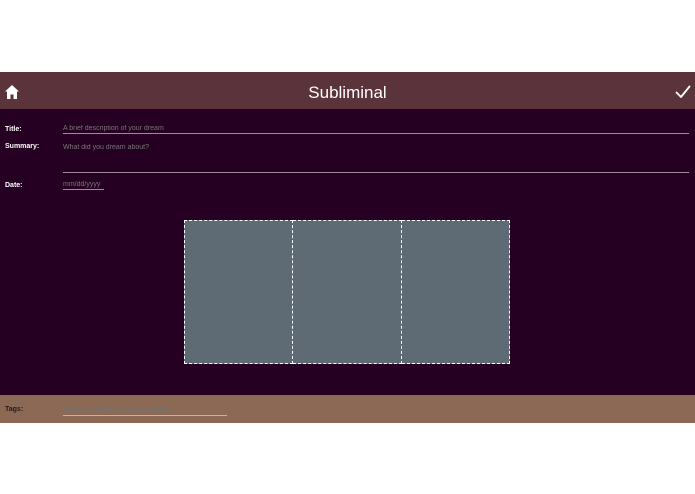 The image size is (695, 494). I want to click on tags-underline, so click(145, 415).